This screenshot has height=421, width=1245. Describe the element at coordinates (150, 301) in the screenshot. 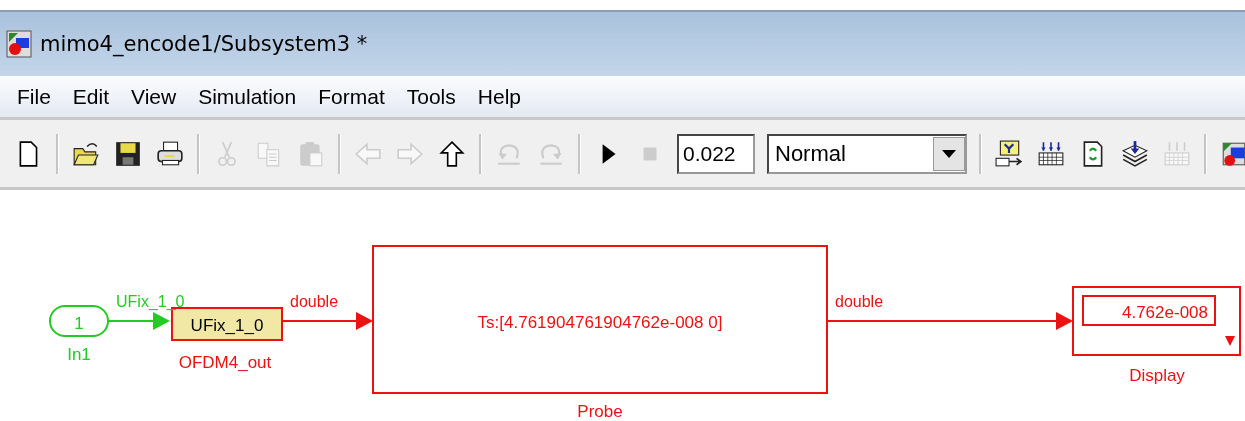

I see `signal-label: UFix_1_0` at that location.